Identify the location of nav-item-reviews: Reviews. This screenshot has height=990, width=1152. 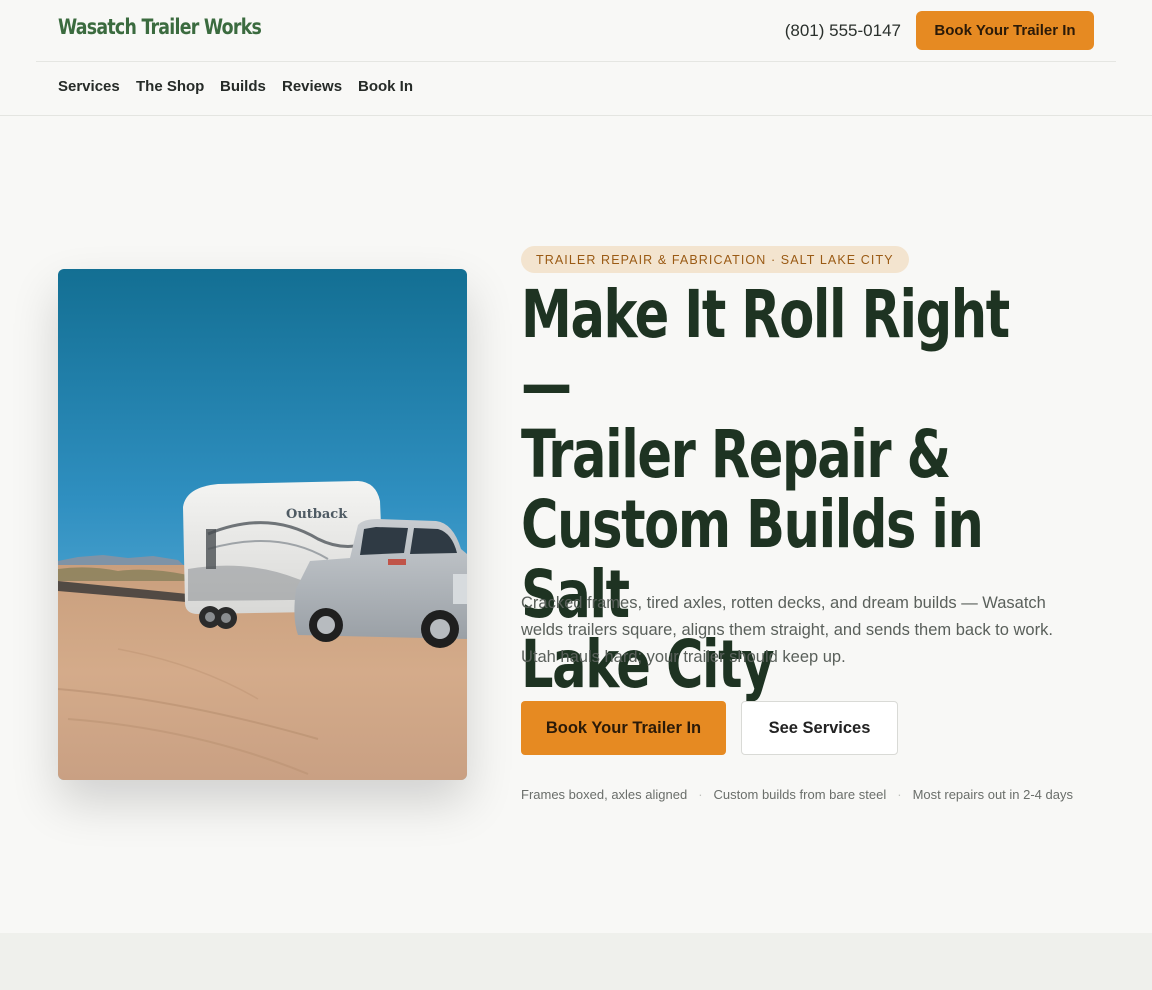
(312, 86).